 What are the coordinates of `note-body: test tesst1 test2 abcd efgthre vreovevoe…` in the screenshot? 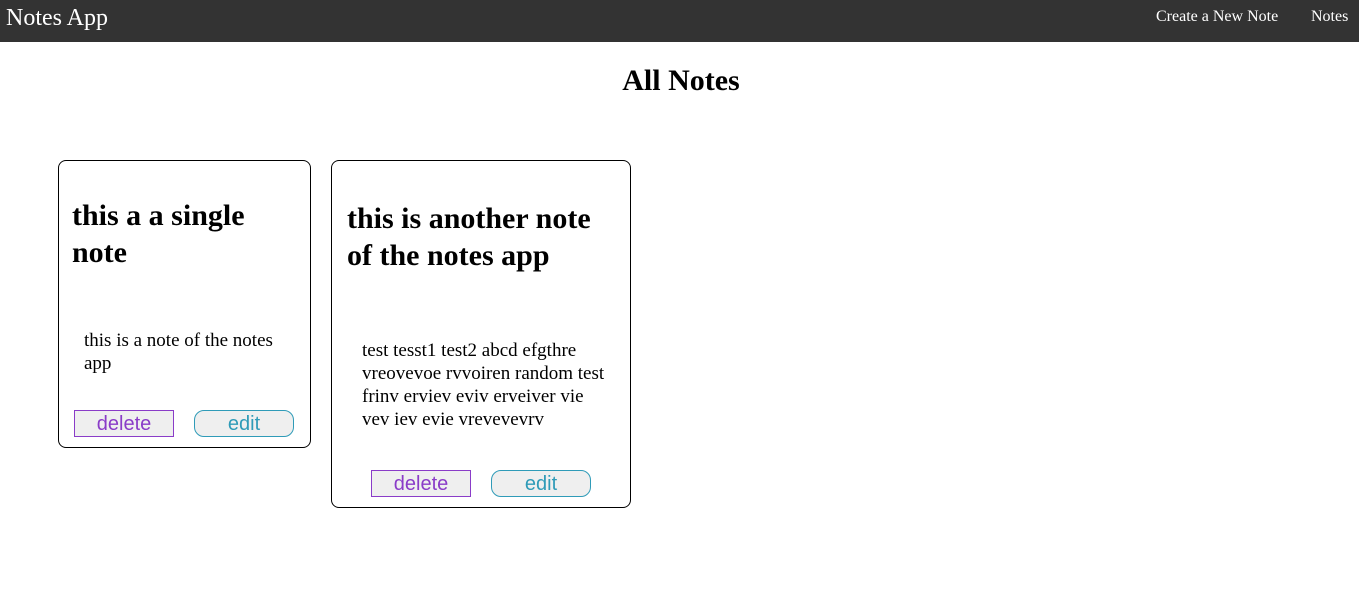 It's located at (483, 385).